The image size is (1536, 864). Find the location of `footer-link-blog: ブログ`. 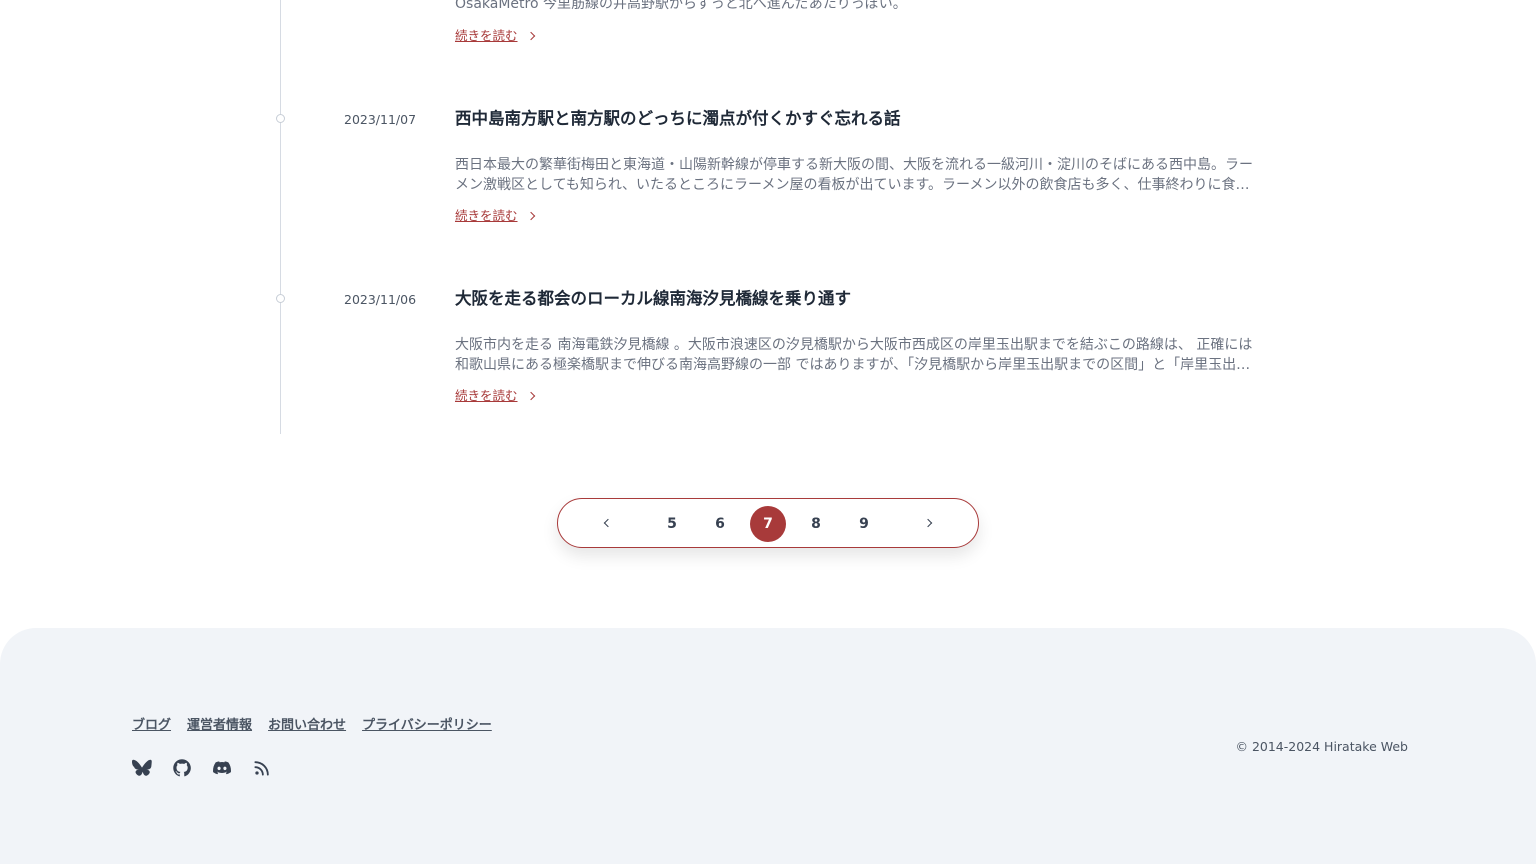

footer-link-blog: ブログ is located at coordinates (151, 723).